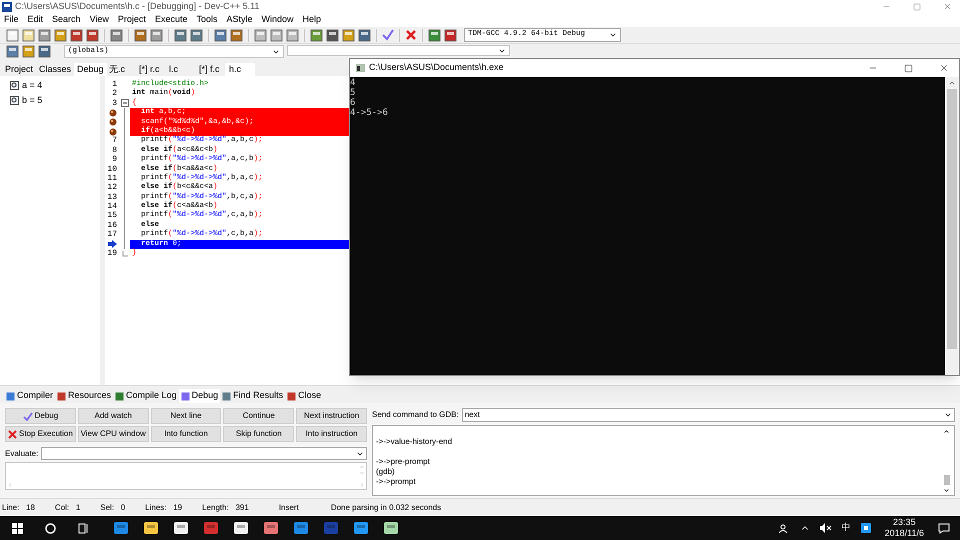 This screenshot has height=540, width=960. What do you see at coordinates (30, 396) in the screenshot?
I see `output-tab: Compiler` at bounding box center [30, 396].